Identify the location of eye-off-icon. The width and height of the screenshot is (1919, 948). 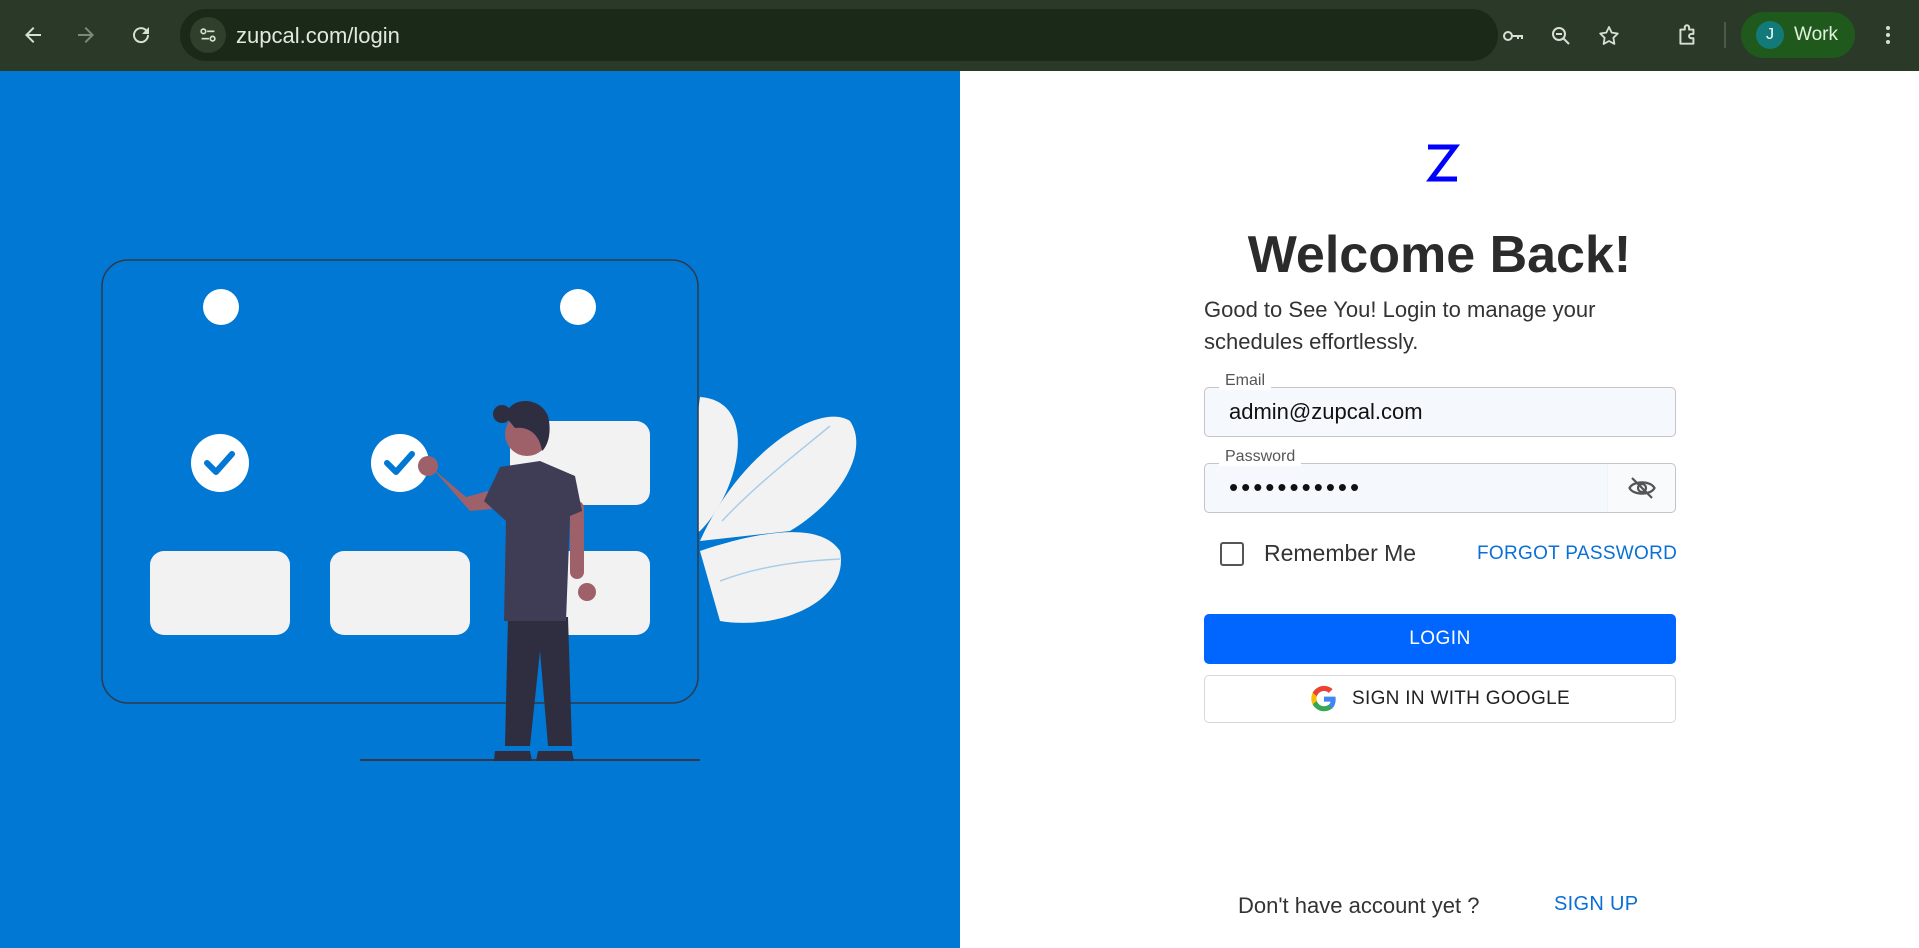
(1641, 488).